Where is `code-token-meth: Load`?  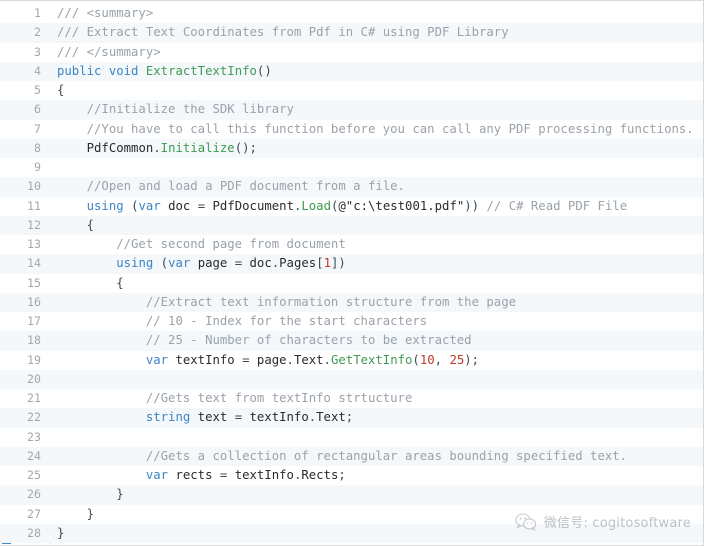
code-token-meth: Load is located at coordinates (316, 205).